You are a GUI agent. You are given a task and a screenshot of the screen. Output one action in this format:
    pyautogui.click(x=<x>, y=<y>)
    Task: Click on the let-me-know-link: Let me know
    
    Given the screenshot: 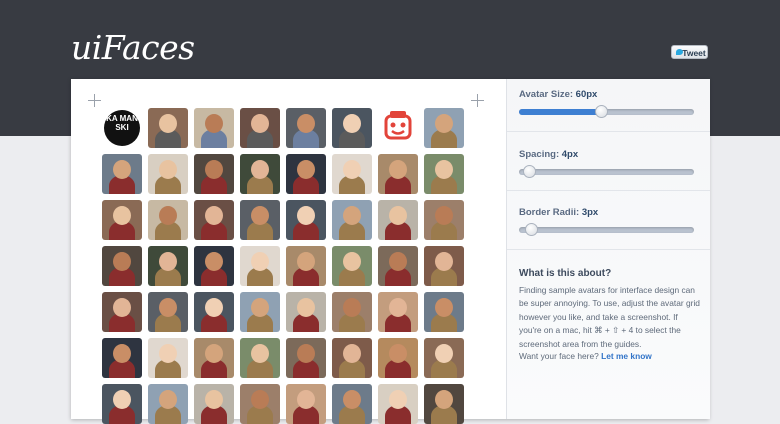 What is the action you would take?
    pyautogui.click(x=626, y=356)
    